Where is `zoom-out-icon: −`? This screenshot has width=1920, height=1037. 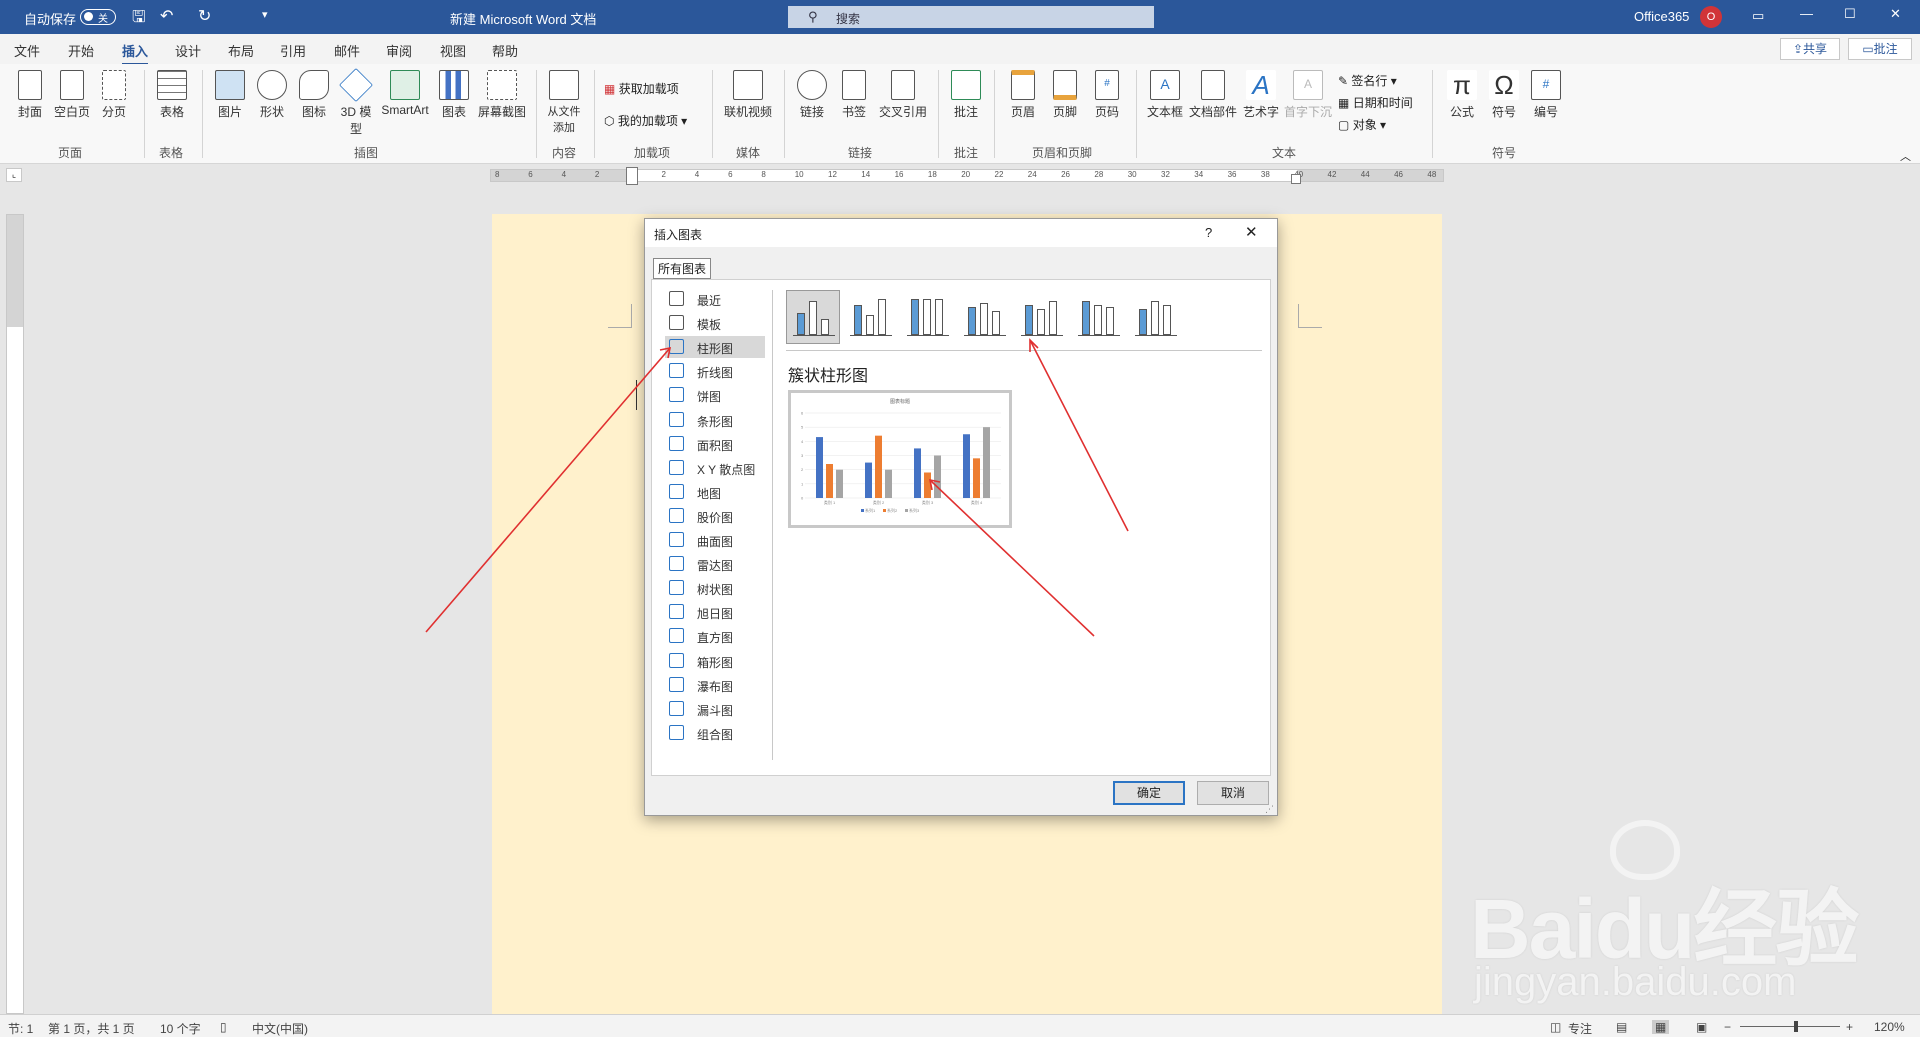 zoom-out-icon: − is located at coordinates (1727, 1027).